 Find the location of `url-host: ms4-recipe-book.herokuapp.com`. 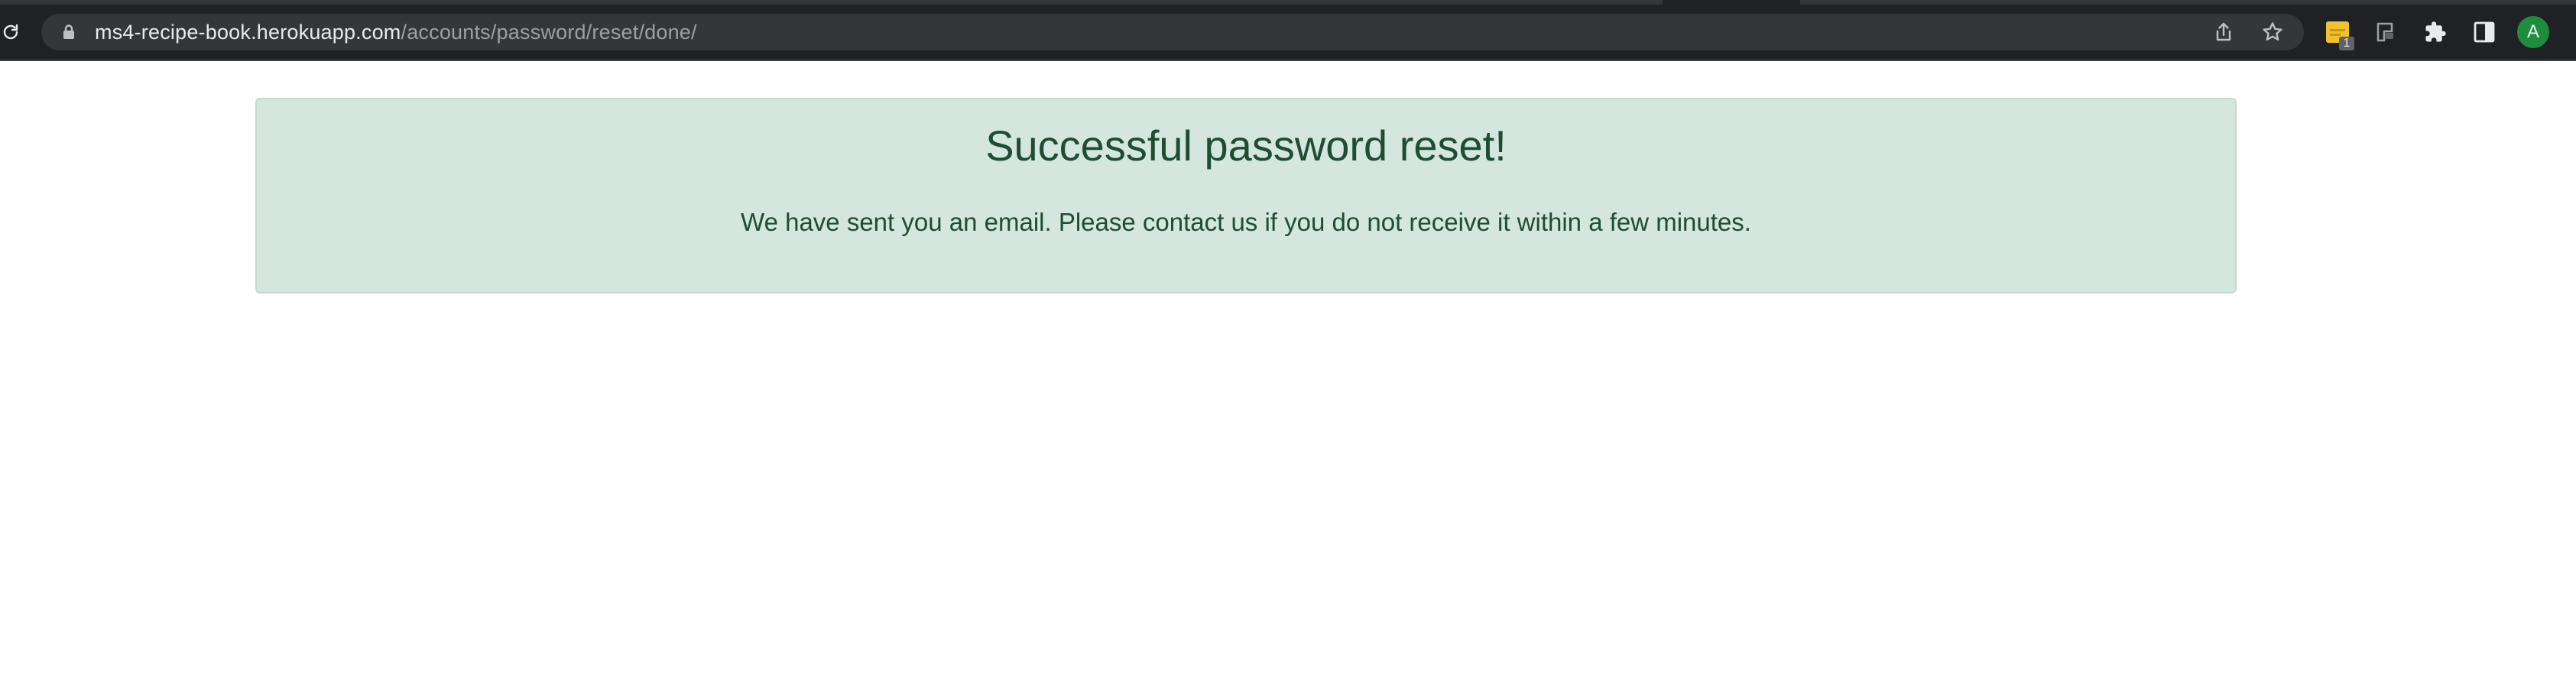

url-host: ms4-recipe-book.herokuapp.com is located at coordinates (248, 32).